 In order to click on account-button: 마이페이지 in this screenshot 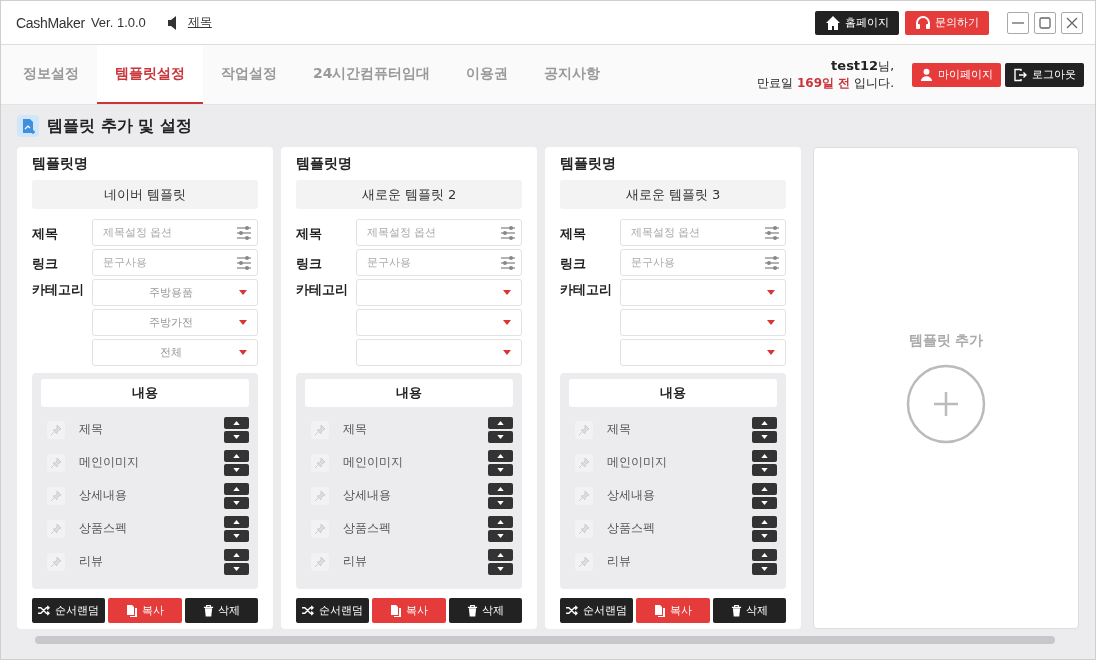, I will do `click(956, 74)`.